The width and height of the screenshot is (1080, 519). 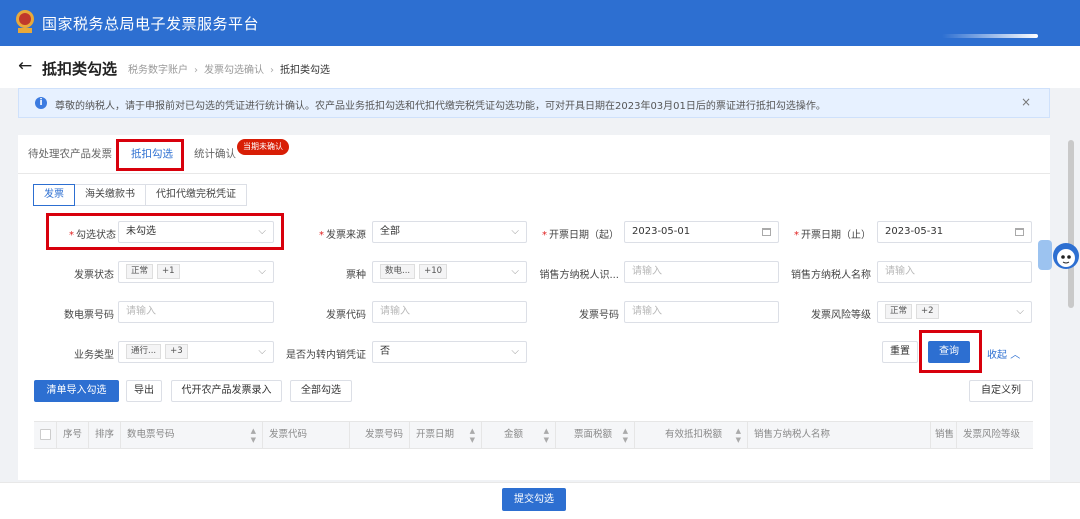 I want to click on tag-more: +10, so click(x=433, y=271).